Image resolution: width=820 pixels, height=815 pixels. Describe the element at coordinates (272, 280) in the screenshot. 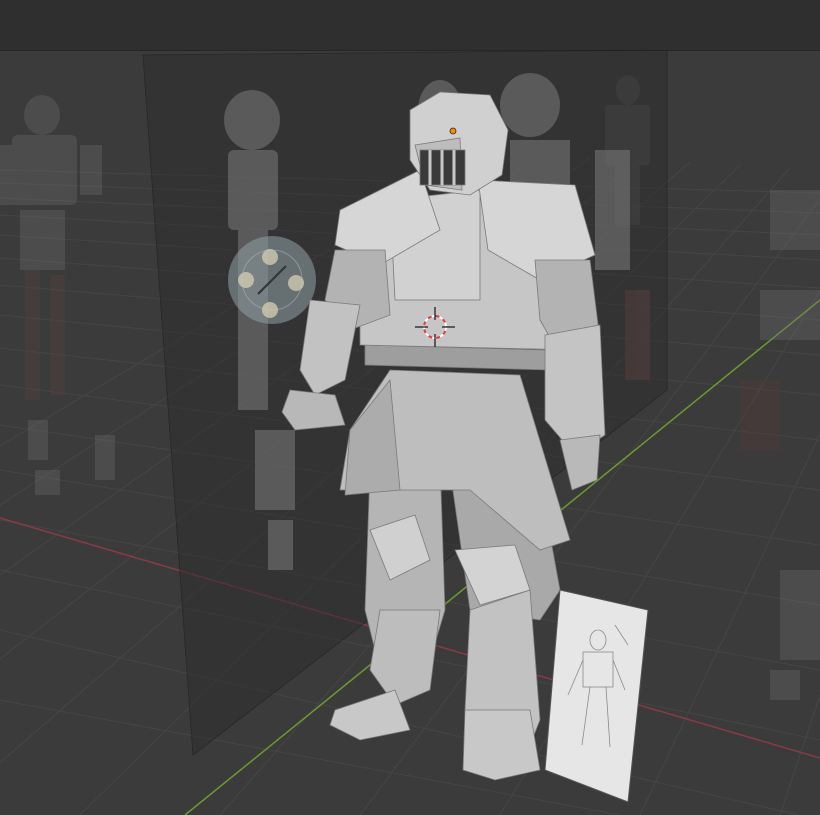

I see `shield-reference` at that location.